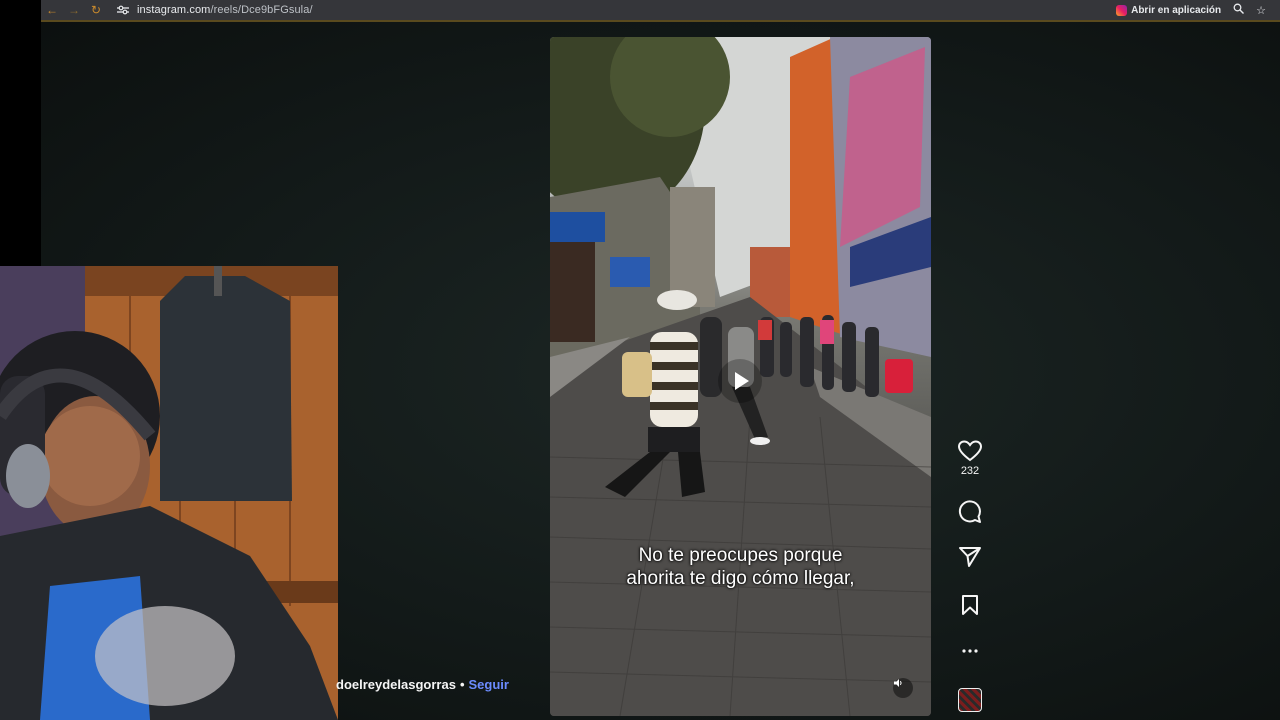  I want to click on bookmark-star-button: ☆, so click(1261, 10).